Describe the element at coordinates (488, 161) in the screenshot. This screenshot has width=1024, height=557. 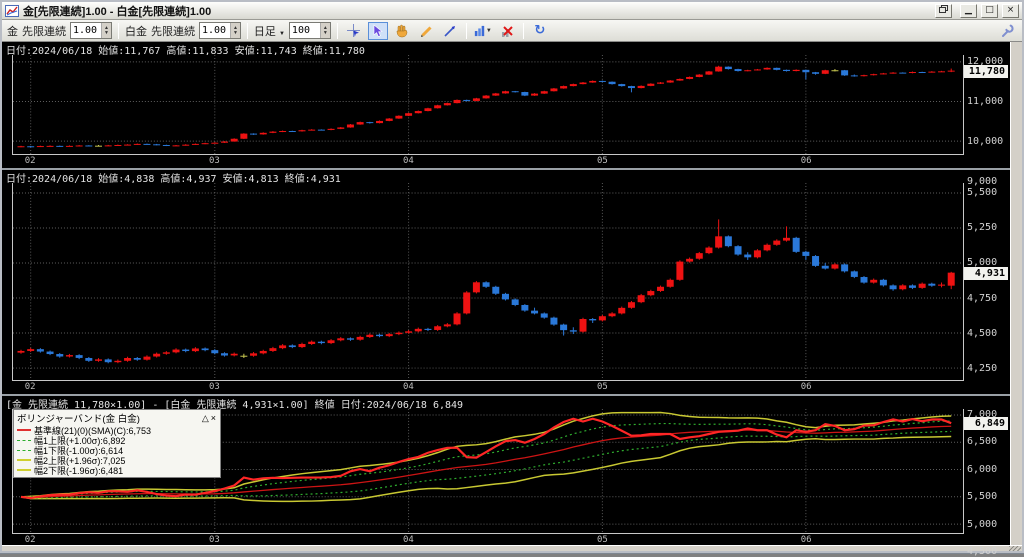
I see `gold-x-axis: 02 03 04 05 06` at that location.